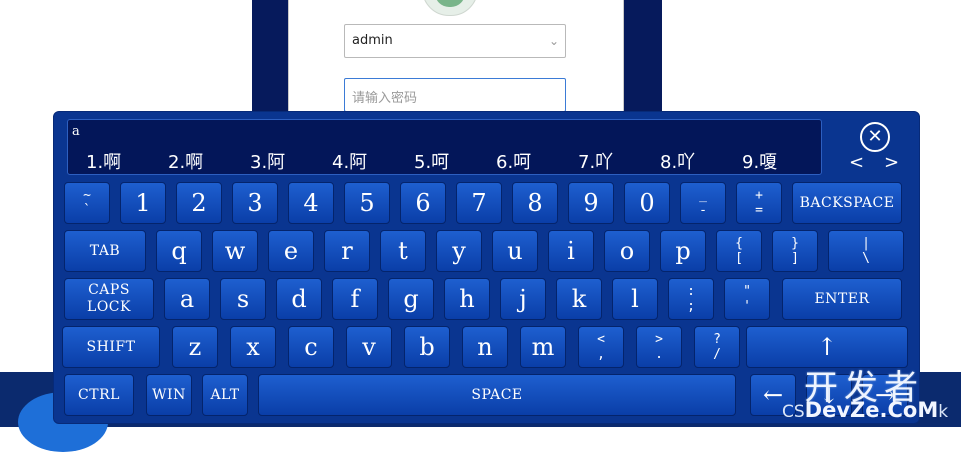 Image resolution: width=961 pixels, height=452 pixels. Describe the element at coordinates (459, 251) in the screenshot. I see `key-y: y` at that location.